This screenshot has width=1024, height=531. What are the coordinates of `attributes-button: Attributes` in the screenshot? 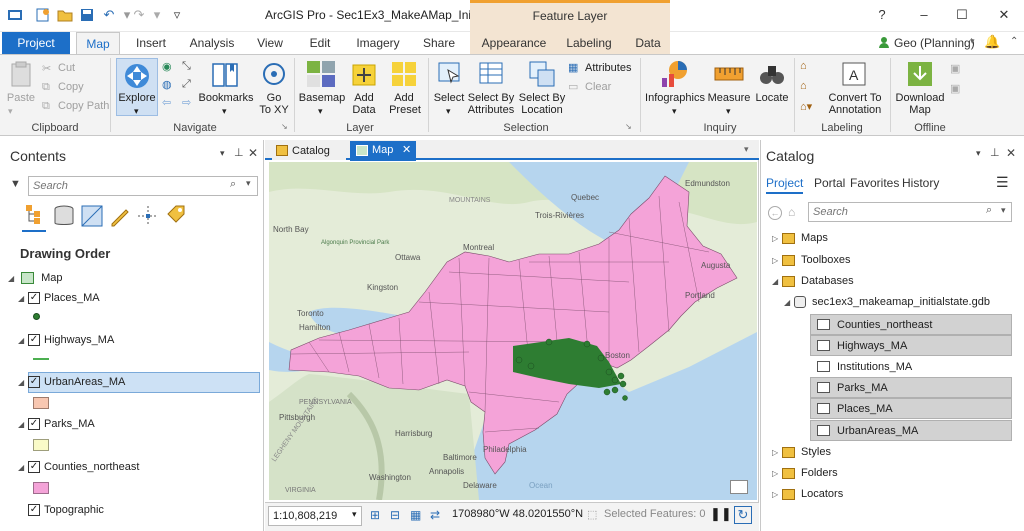 It's located at (608, 68).